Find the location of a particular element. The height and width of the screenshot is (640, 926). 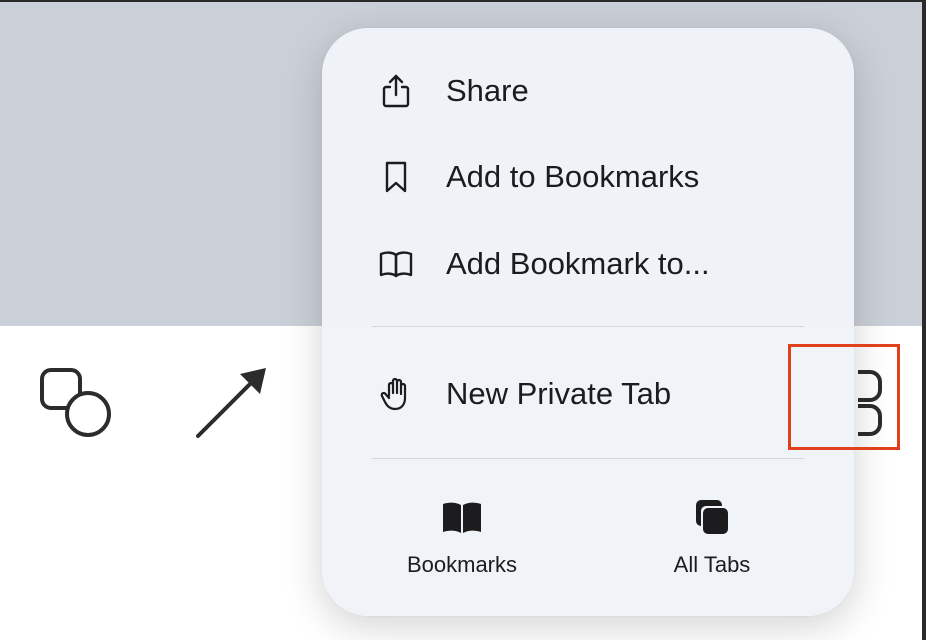

menu-item-new-private-tab: New Private Tab is located at coordinates (588, 394).